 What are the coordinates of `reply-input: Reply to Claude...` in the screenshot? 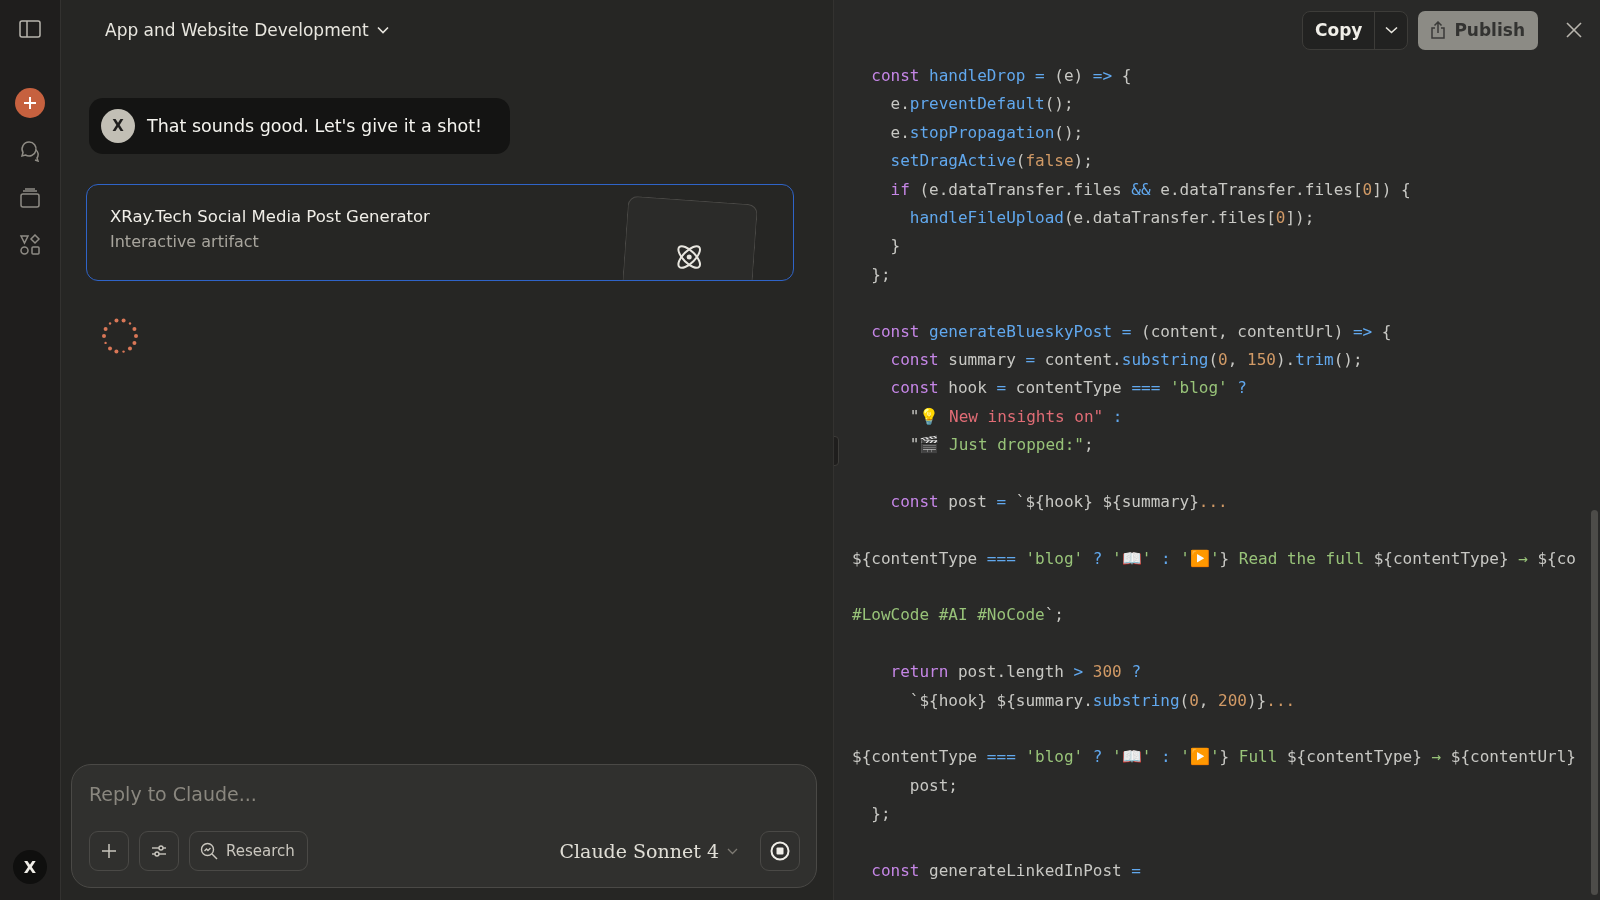 It's located at (444, 794).